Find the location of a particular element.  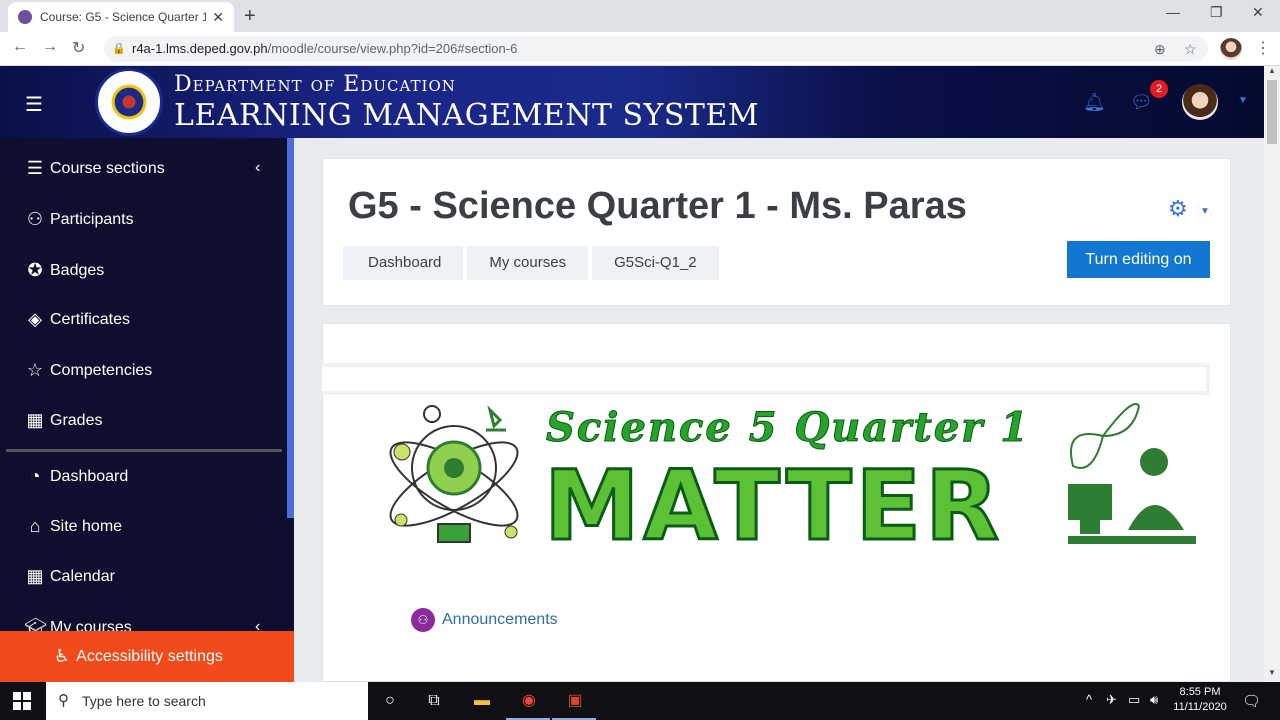

hamburger-menu-icon: ☰ is located at coordinates (34, 104).